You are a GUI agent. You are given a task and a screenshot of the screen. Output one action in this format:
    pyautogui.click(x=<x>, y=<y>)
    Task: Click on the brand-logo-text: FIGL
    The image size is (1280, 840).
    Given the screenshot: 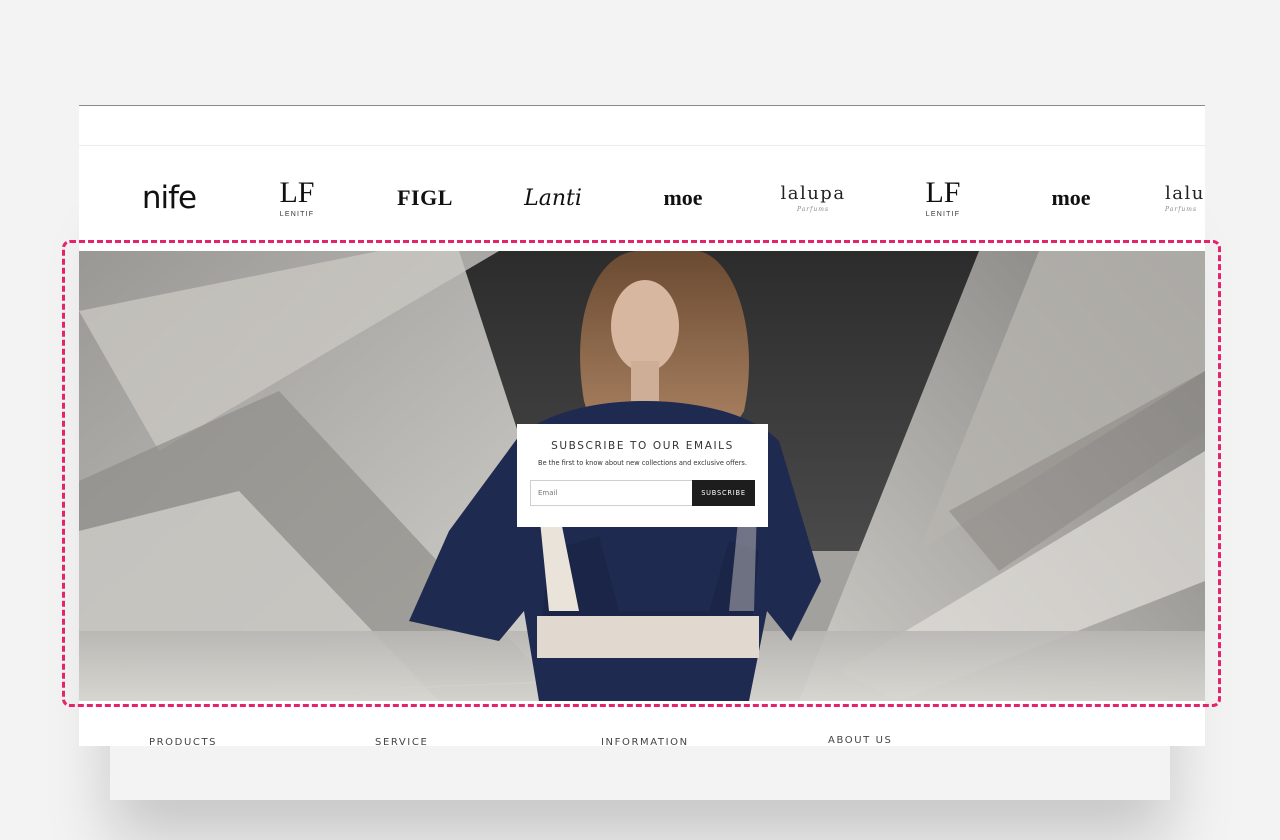 What is the action you would take?
    pyautogui.click(x=425, y=197)
    